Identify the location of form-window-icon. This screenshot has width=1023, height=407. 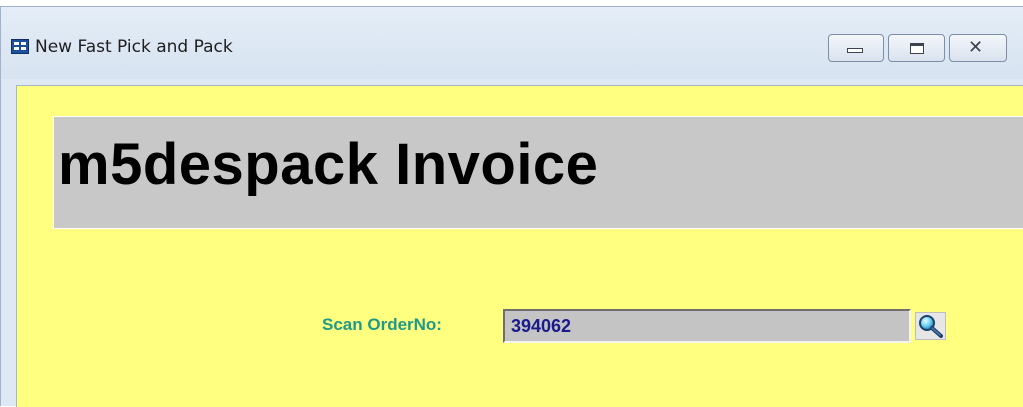
(20, 46).